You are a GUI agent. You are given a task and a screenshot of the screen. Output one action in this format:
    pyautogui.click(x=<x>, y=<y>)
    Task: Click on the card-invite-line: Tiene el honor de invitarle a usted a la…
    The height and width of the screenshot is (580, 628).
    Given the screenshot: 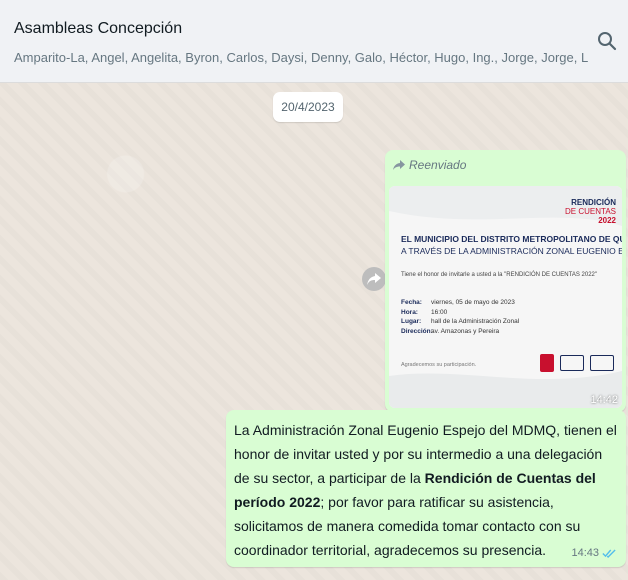 What is the action you would take?
    pyautogui.click(x=499, y=275)
    